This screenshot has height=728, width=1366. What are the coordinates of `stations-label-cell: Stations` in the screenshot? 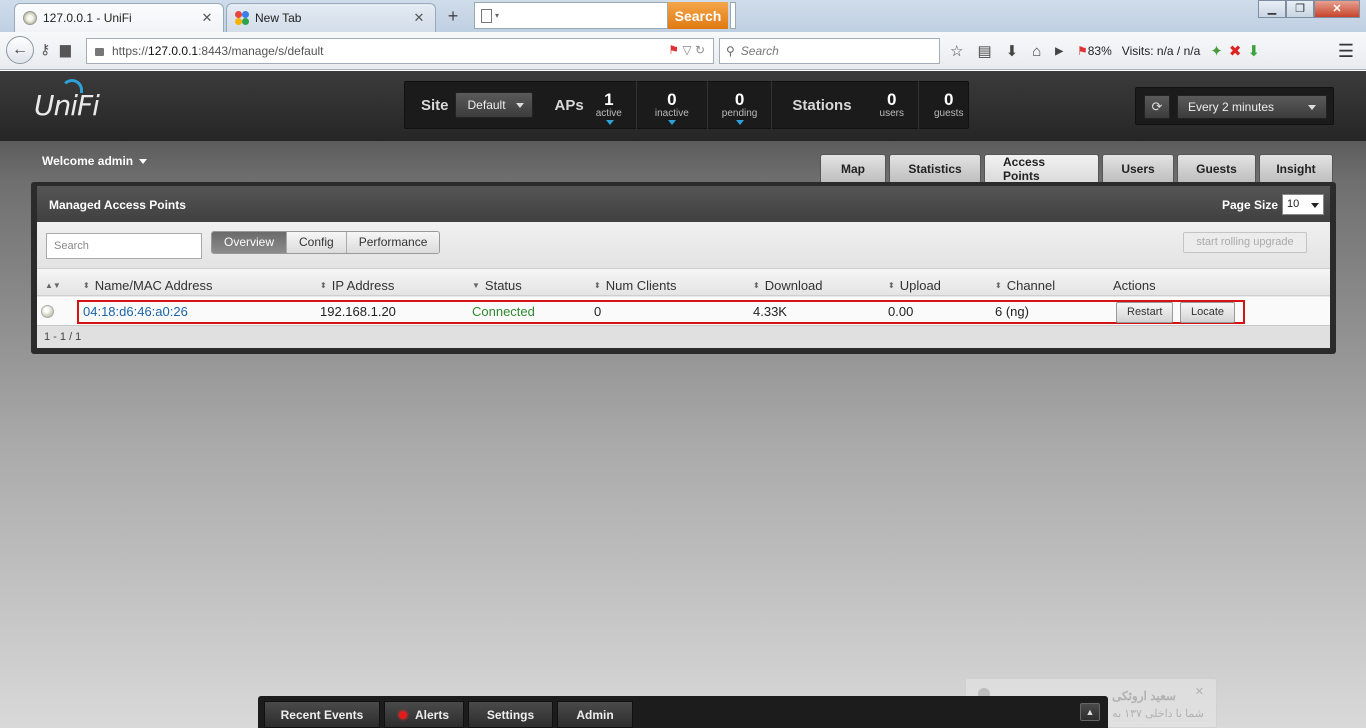 It's located at (818, 105).